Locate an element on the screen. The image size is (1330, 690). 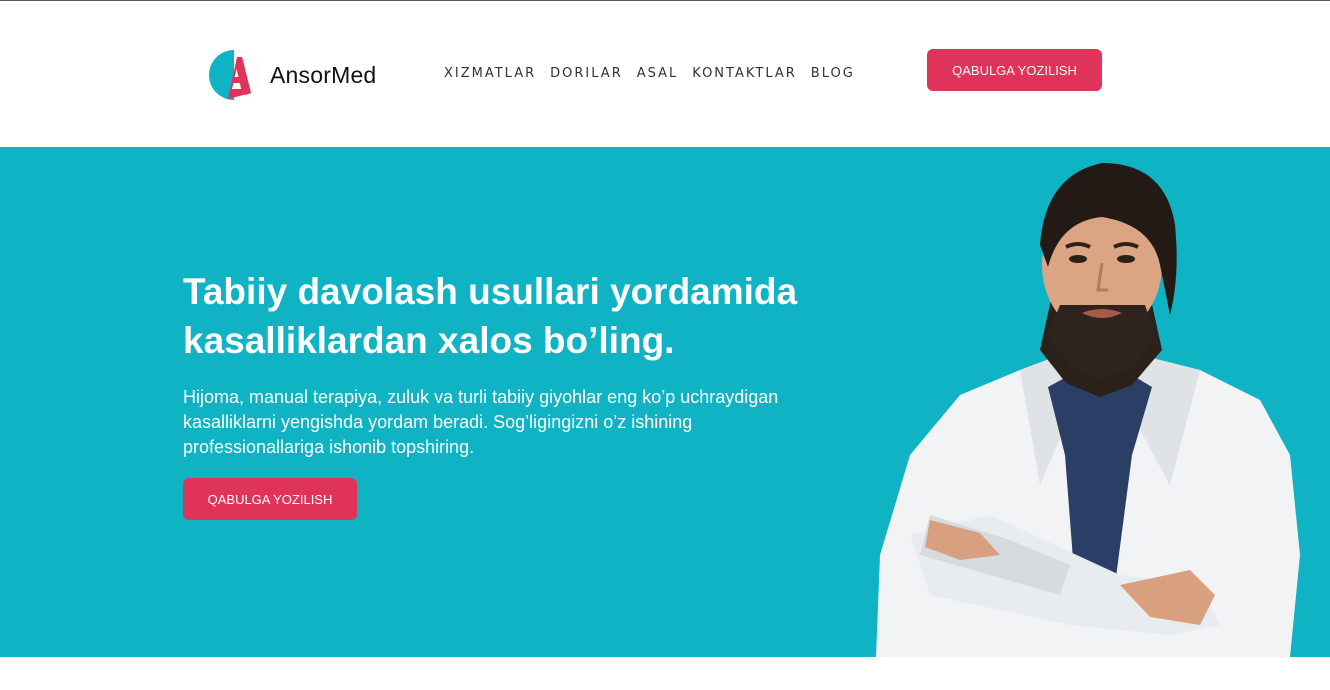
below-hero-area is located at coordinates (665, 673).